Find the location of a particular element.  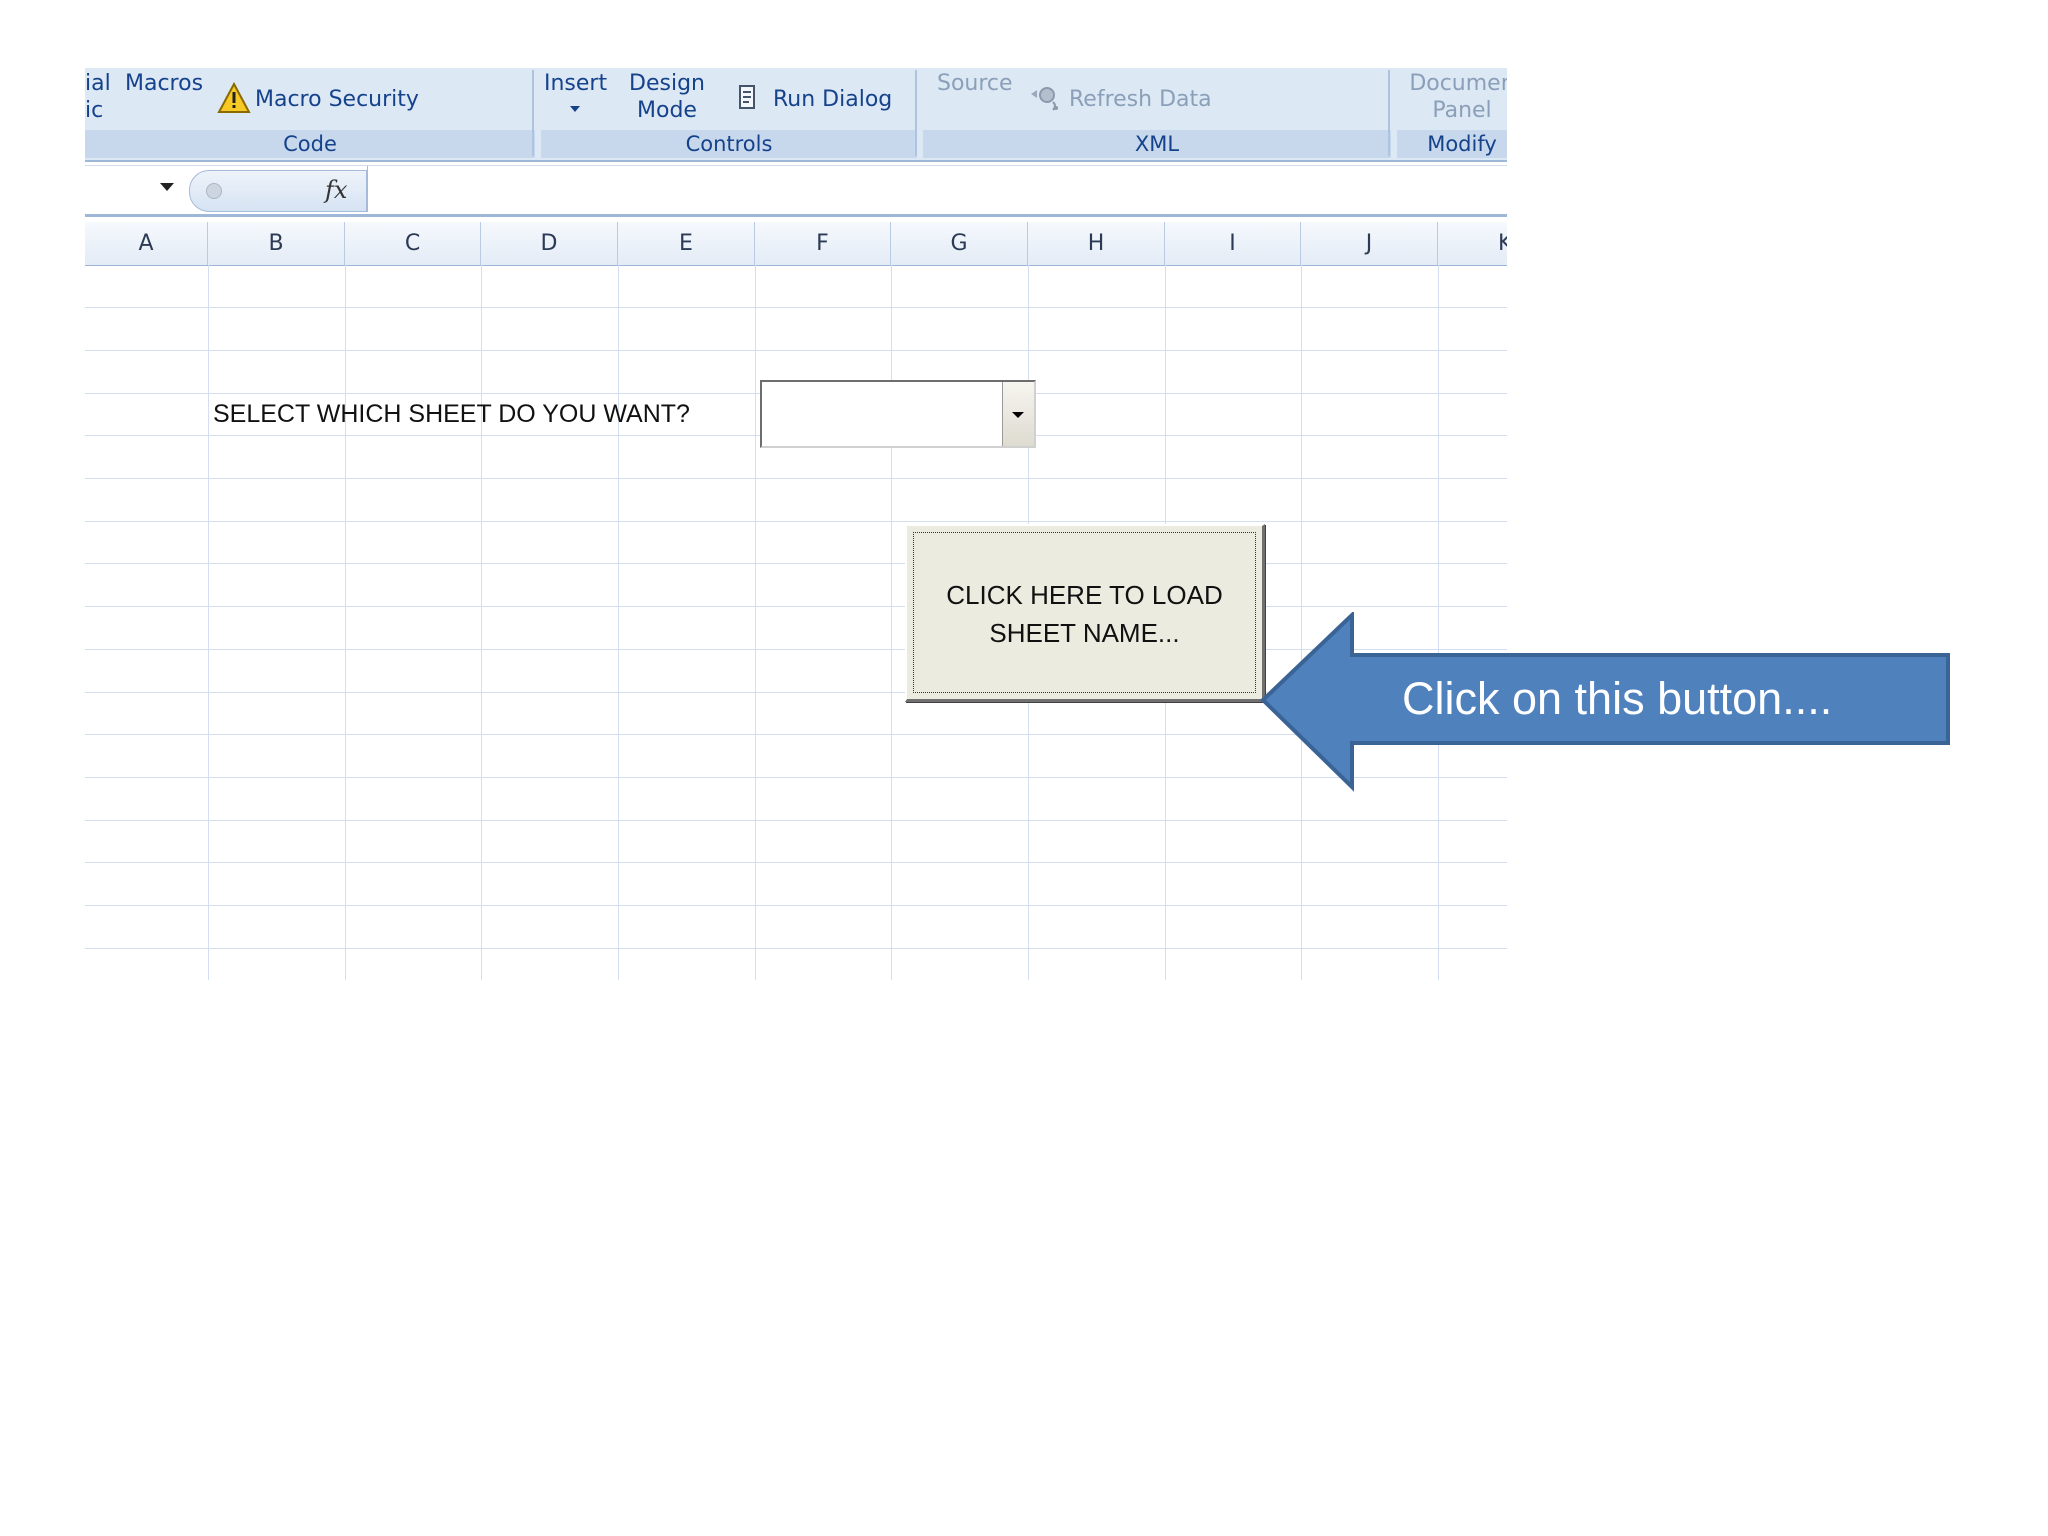

ribbon-group-code: ial ic Macros Macro Security Code is located at coordinates (310, 113).